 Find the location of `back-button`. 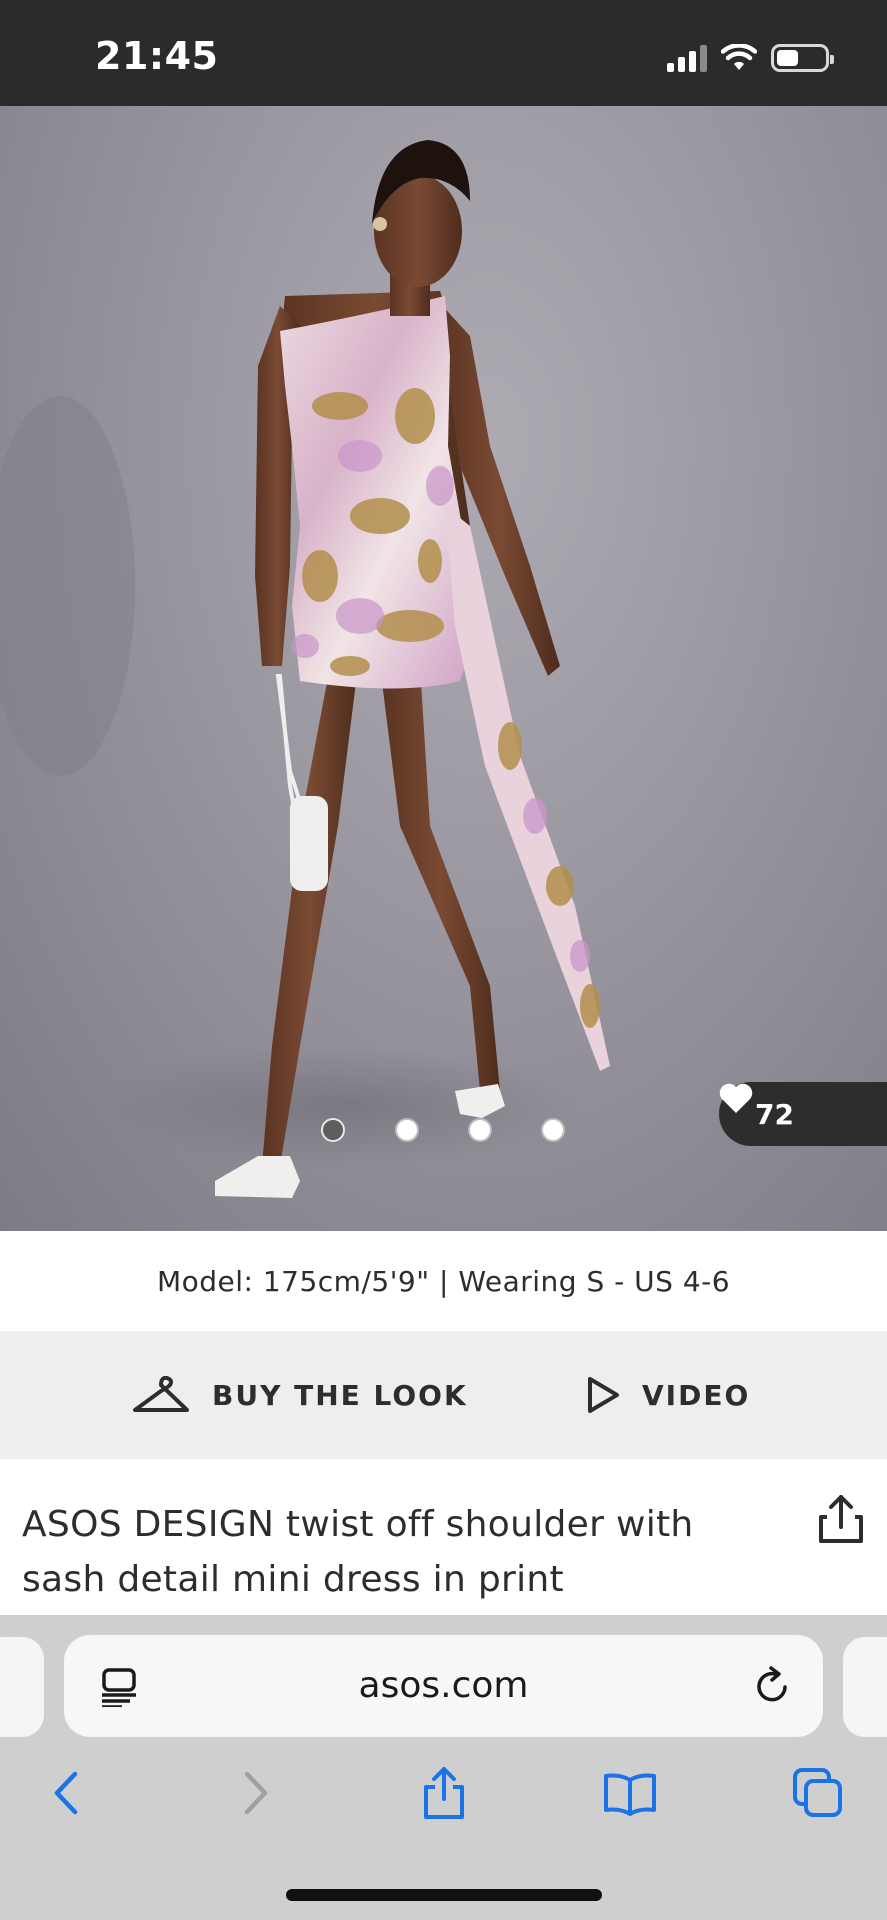

back-button is located at coordinates (66, 1793).